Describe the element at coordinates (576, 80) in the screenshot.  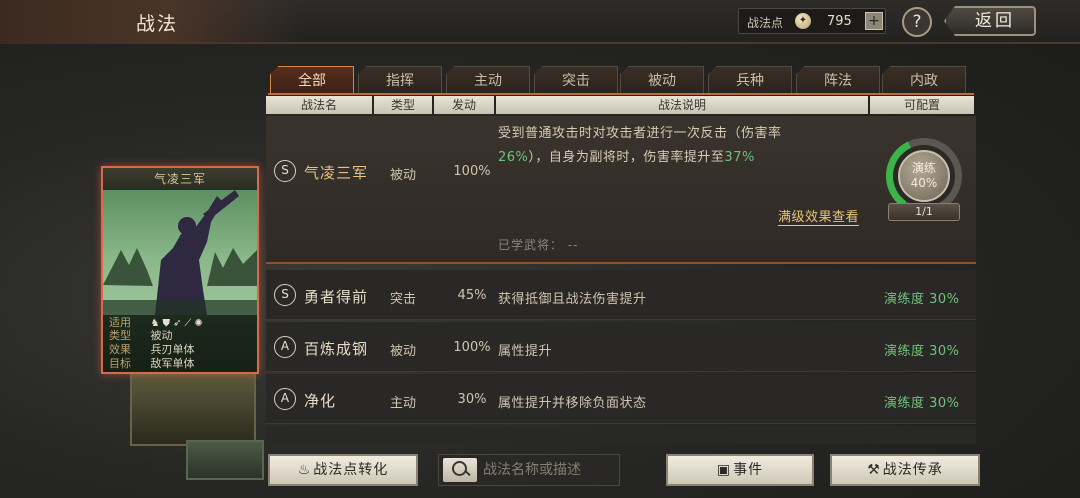
I see `tab-assault: 突击` at that location.